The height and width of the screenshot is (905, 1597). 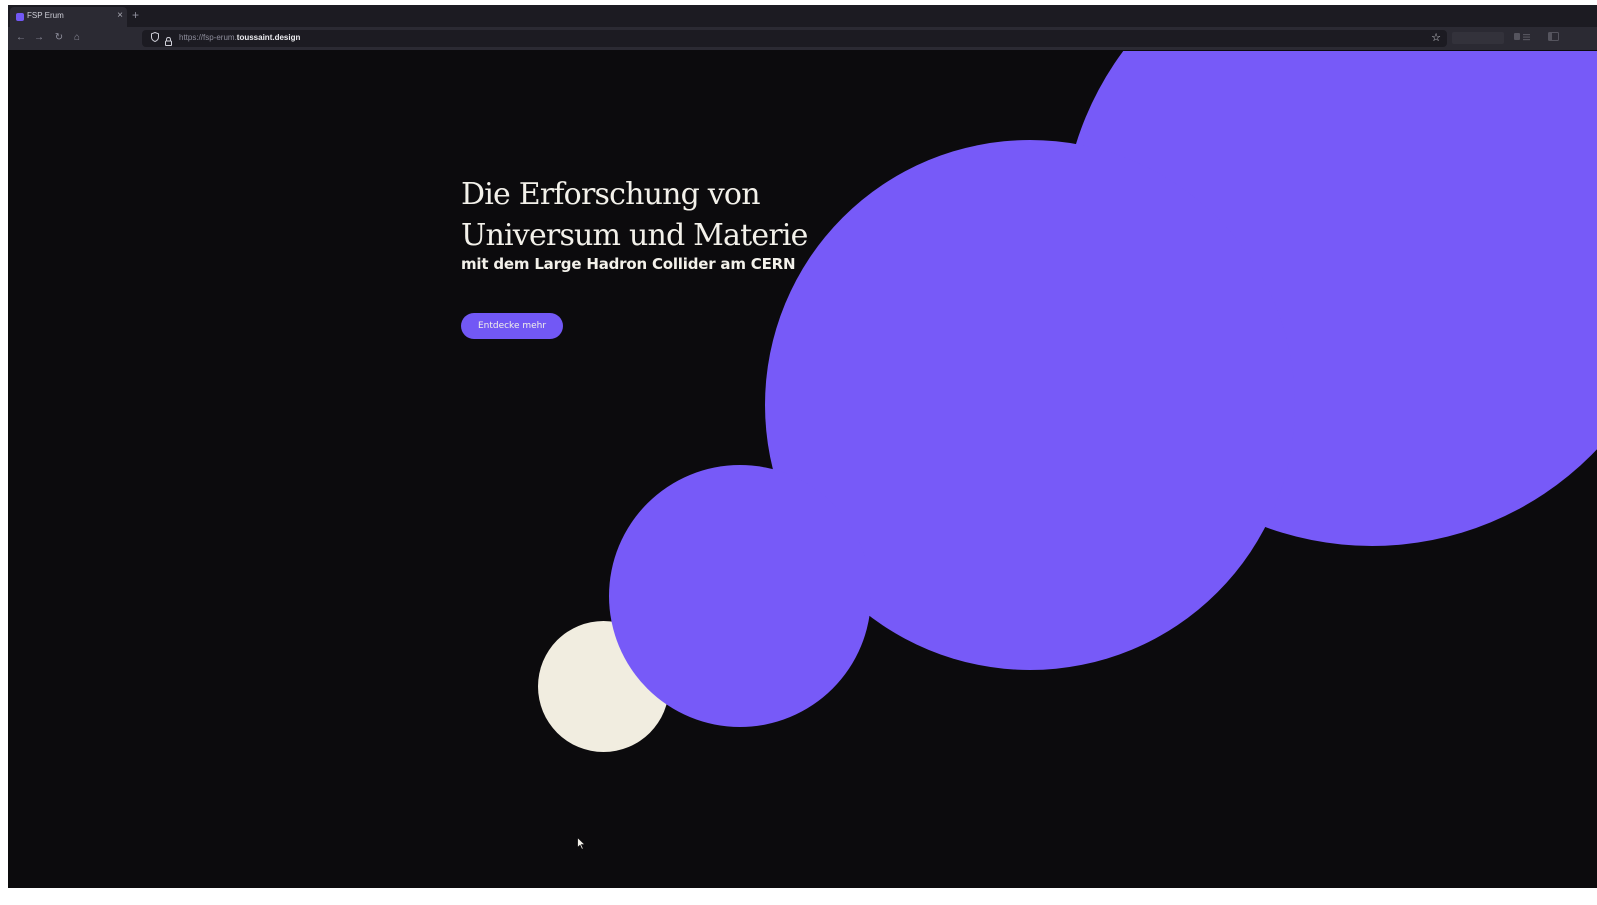 I want to click on hero-title-line-2: Universum und Materie, so click(x=634, y=235).